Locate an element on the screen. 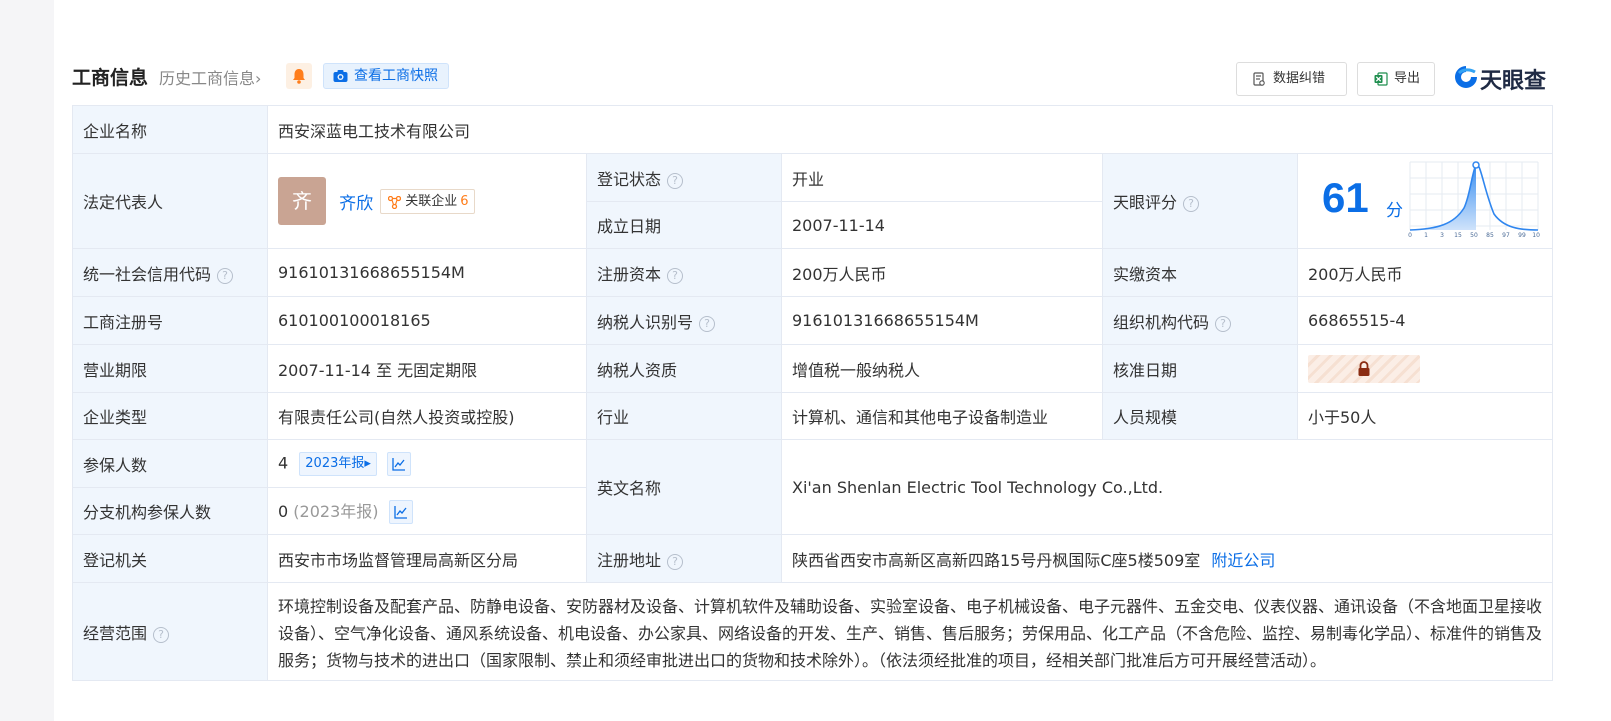 This screenshot has height=721, width=1611. approve-date-label: 核准日期 is located at coordinates (1200, 368).